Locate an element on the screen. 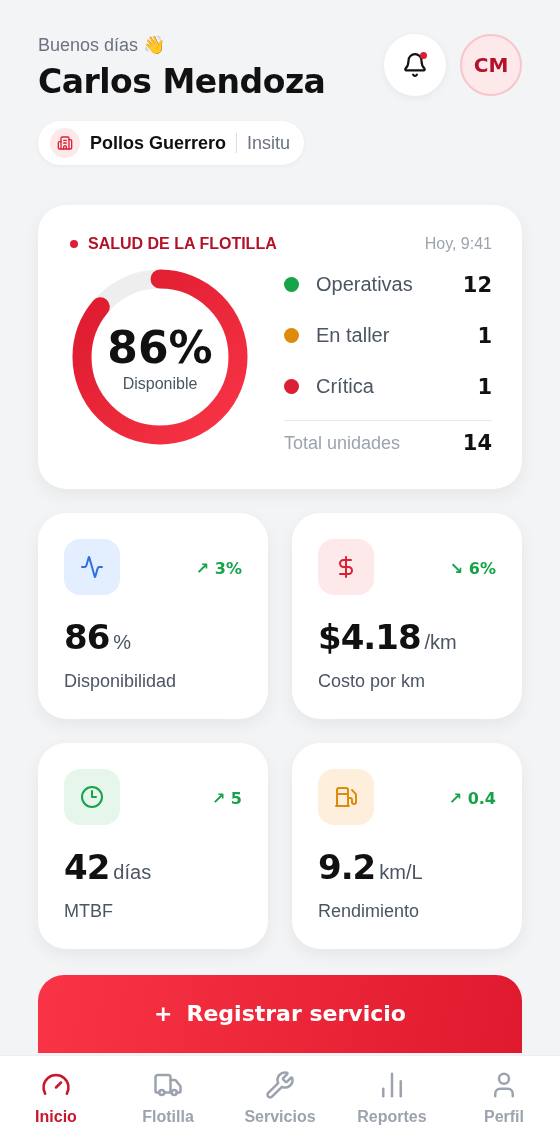 The image size is (560, 1147). status-label: Operativas is located at coordinates (365, 284).